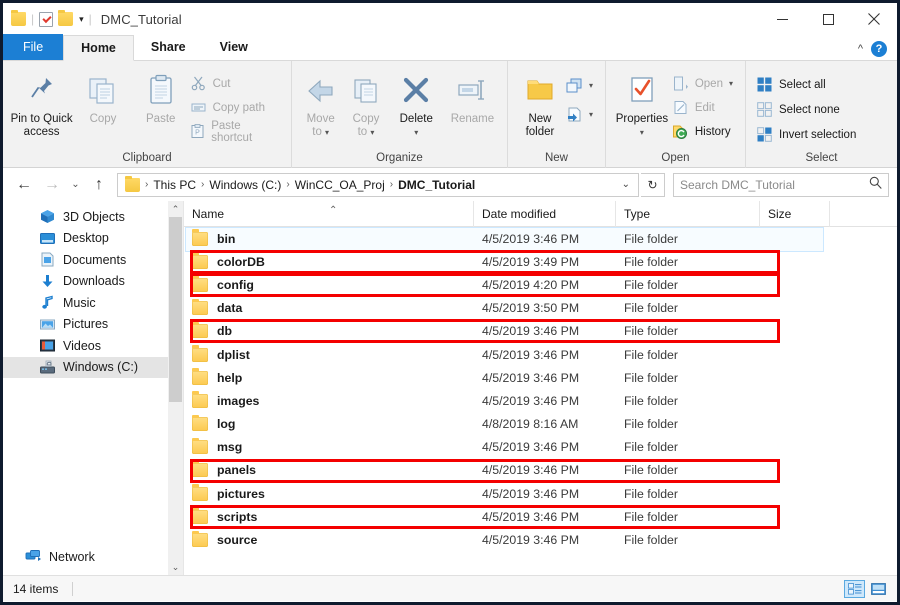 Image resolution: width=900 pixels, height=605 pixels. What do you see at coordinates (875, 185) in the screenshot?
I see `search-icon` at bounding box center [875, 185].